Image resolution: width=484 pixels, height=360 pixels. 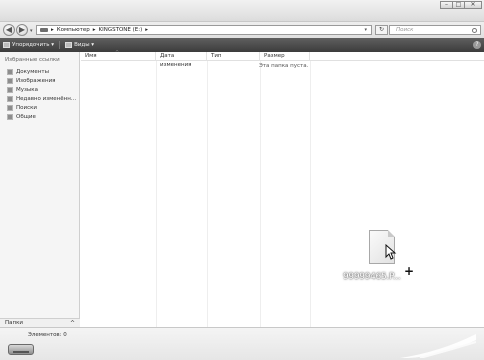 I want to click on music-icon, so click(x=10, y=89).